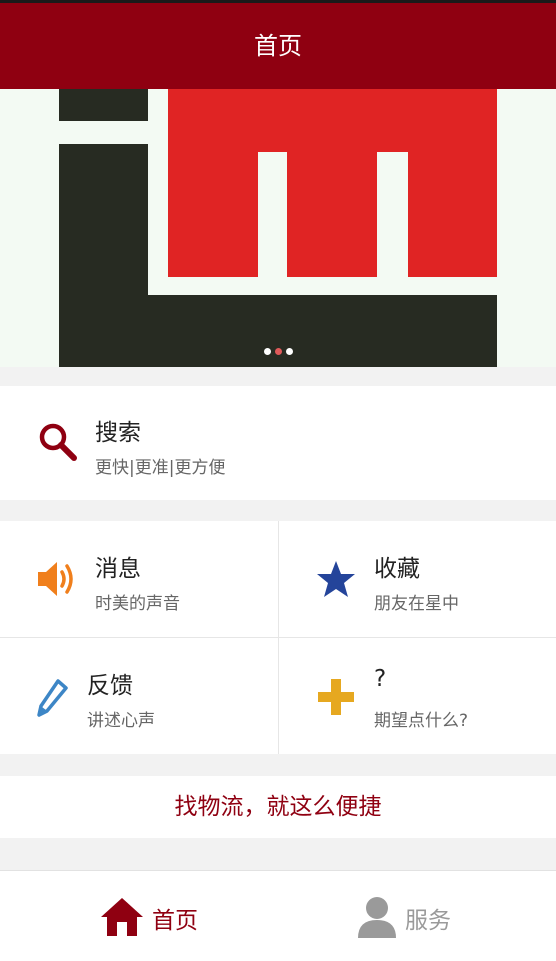 The height and width of the screenshot is (961, 556). What do you see at coordinates (137, 604) in the screenshot?
I see `message-subtitle: 时美的声音` at bounding box center [137, 604].